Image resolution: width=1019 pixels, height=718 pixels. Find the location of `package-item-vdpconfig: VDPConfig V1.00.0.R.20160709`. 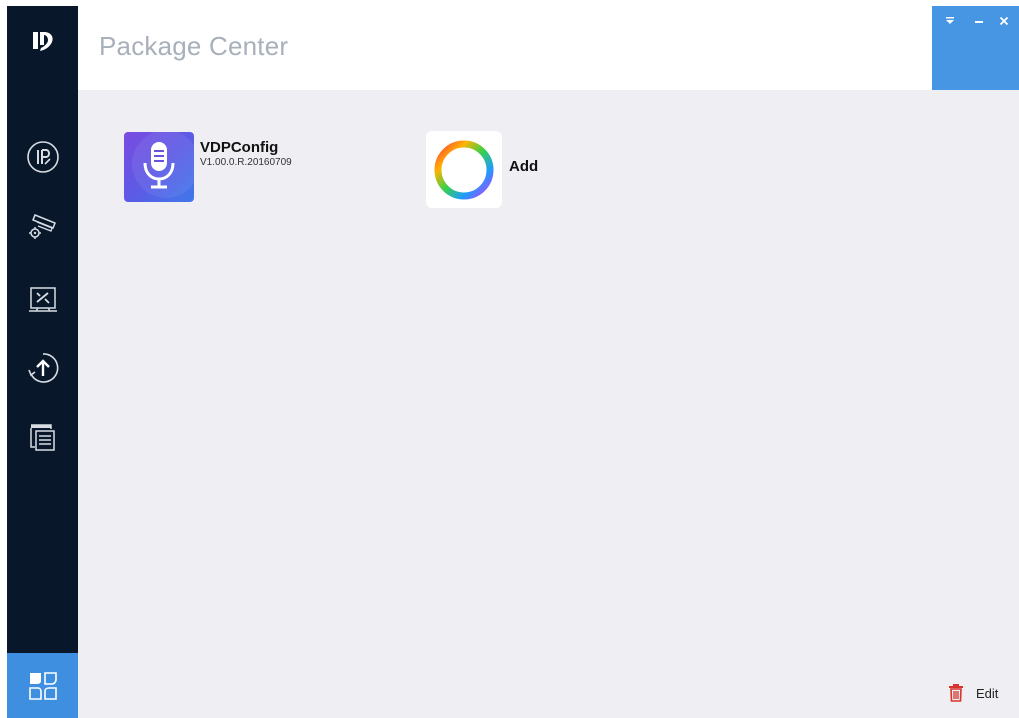

package-item-vdpconfig: VDPConfig V1.00.0.R.20160709 is located at coordinates (239, 169).